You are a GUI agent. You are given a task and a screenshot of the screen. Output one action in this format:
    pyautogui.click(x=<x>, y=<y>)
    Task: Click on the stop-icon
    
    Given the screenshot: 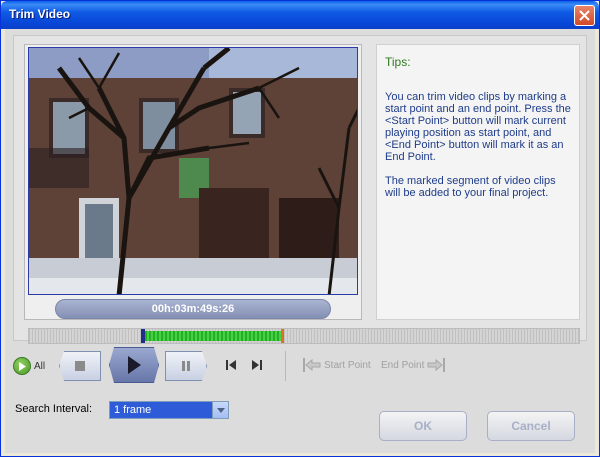 What is the action you would take?
    pyautogui.click(x=80, y=366)
    